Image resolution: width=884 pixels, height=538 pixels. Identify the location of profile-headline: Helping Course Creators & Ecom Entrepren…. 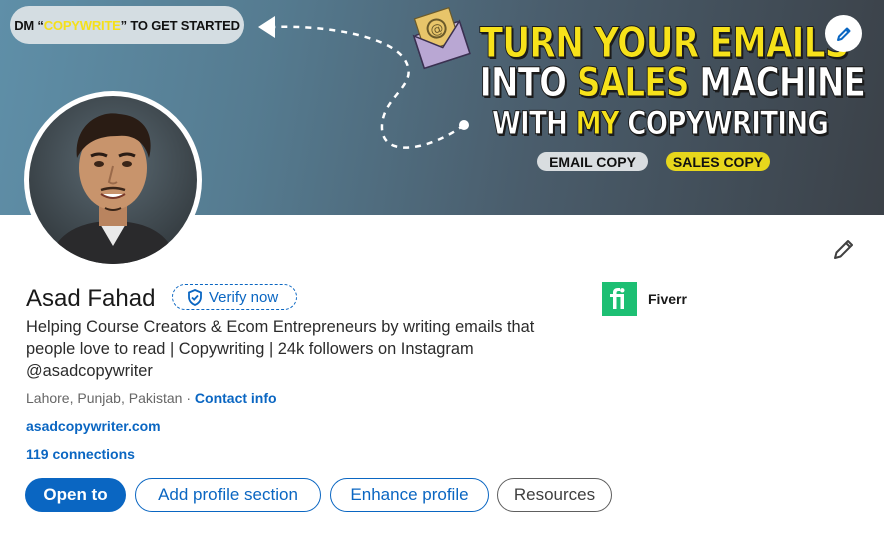
(280, 349).